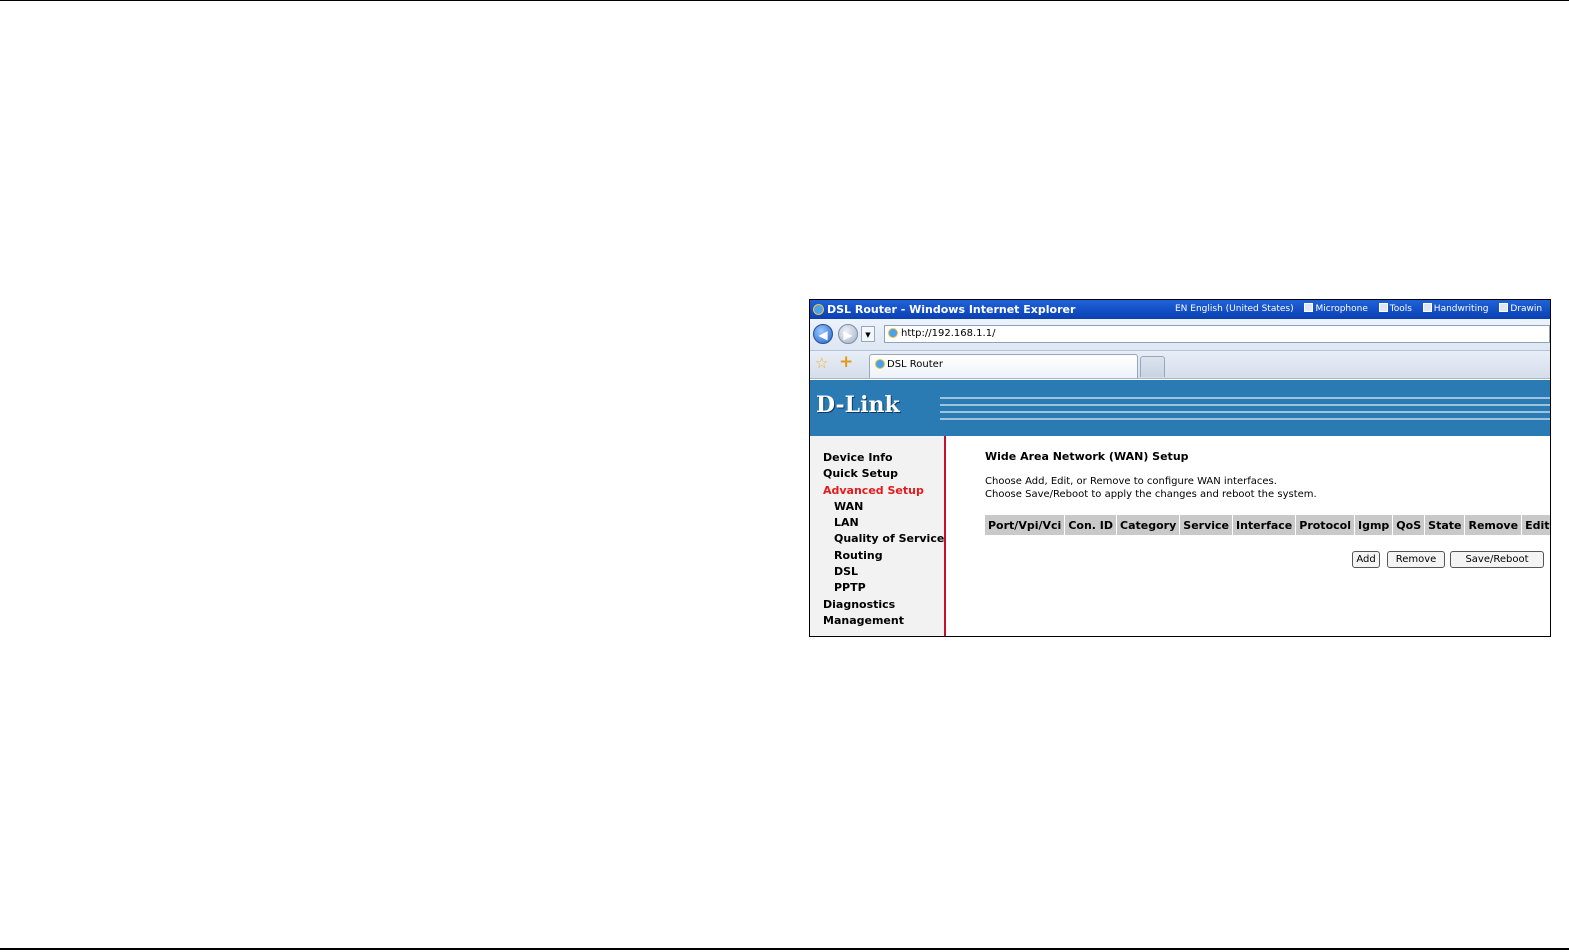 This screenshot has width=1569, height=952. Describe the element at coordinates (877, 458) in the screenshot. I see `sidebar-item-device-info: Device Info` at that location.